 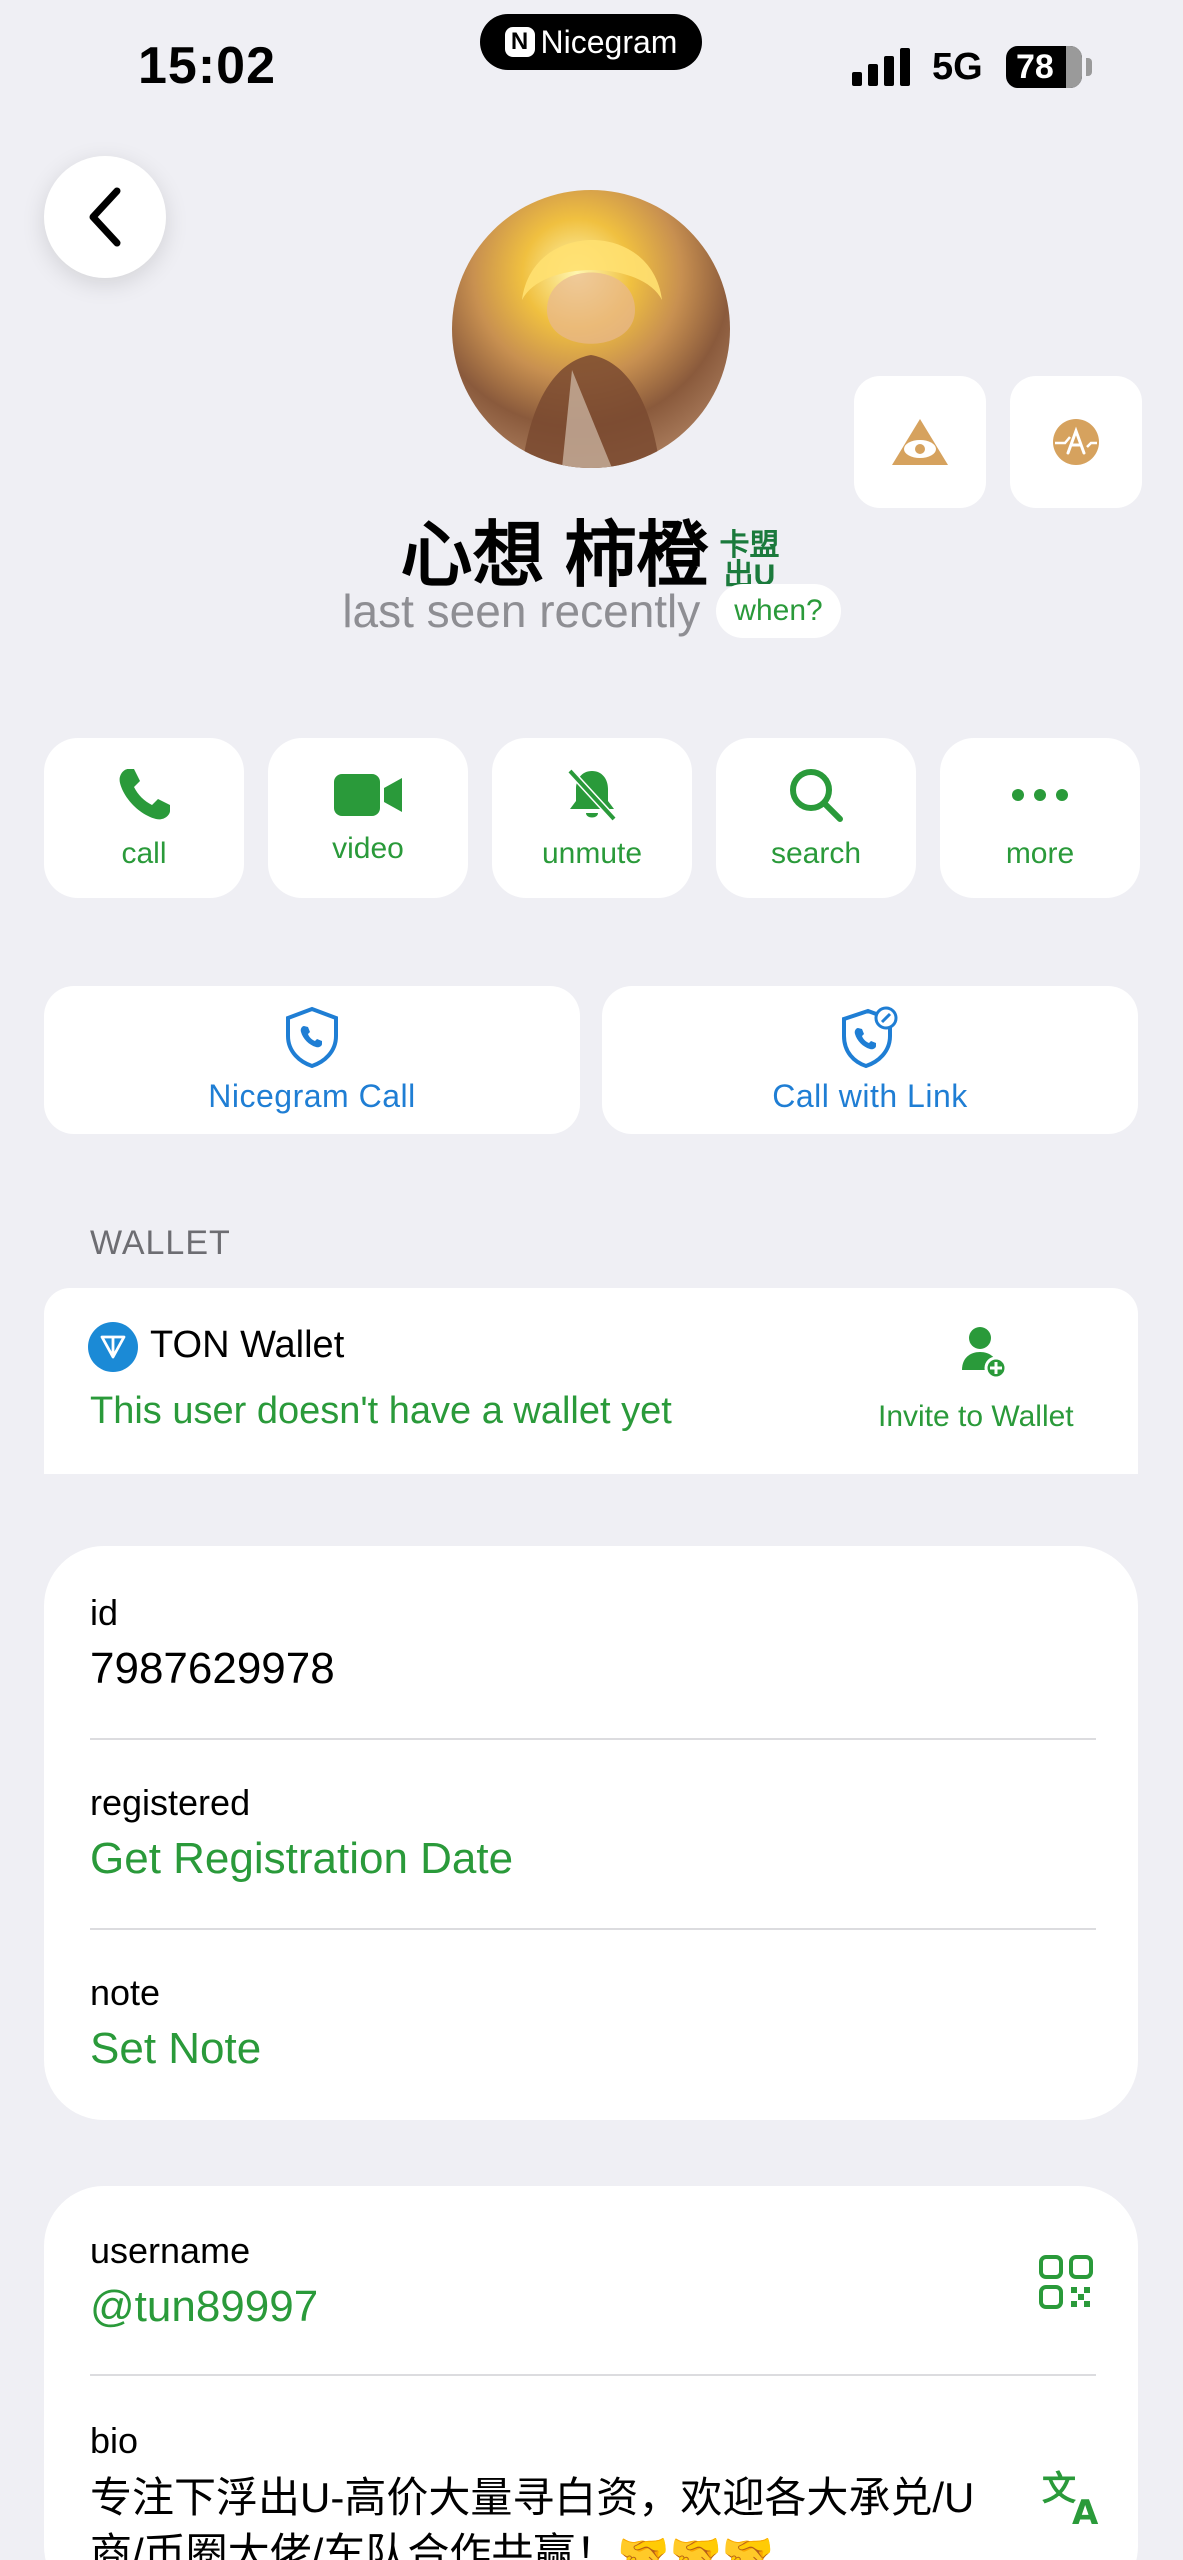 I want to click on add-user-icon, so click(x=985, y=1356).